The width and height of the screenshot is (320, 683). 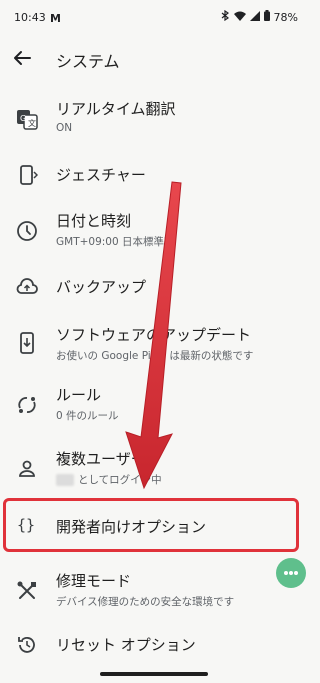 What do you see at coordinates (154, 285) in the screenshot?
I see `setting-item-backup: バックアップ` at bounding box center [154, 285].